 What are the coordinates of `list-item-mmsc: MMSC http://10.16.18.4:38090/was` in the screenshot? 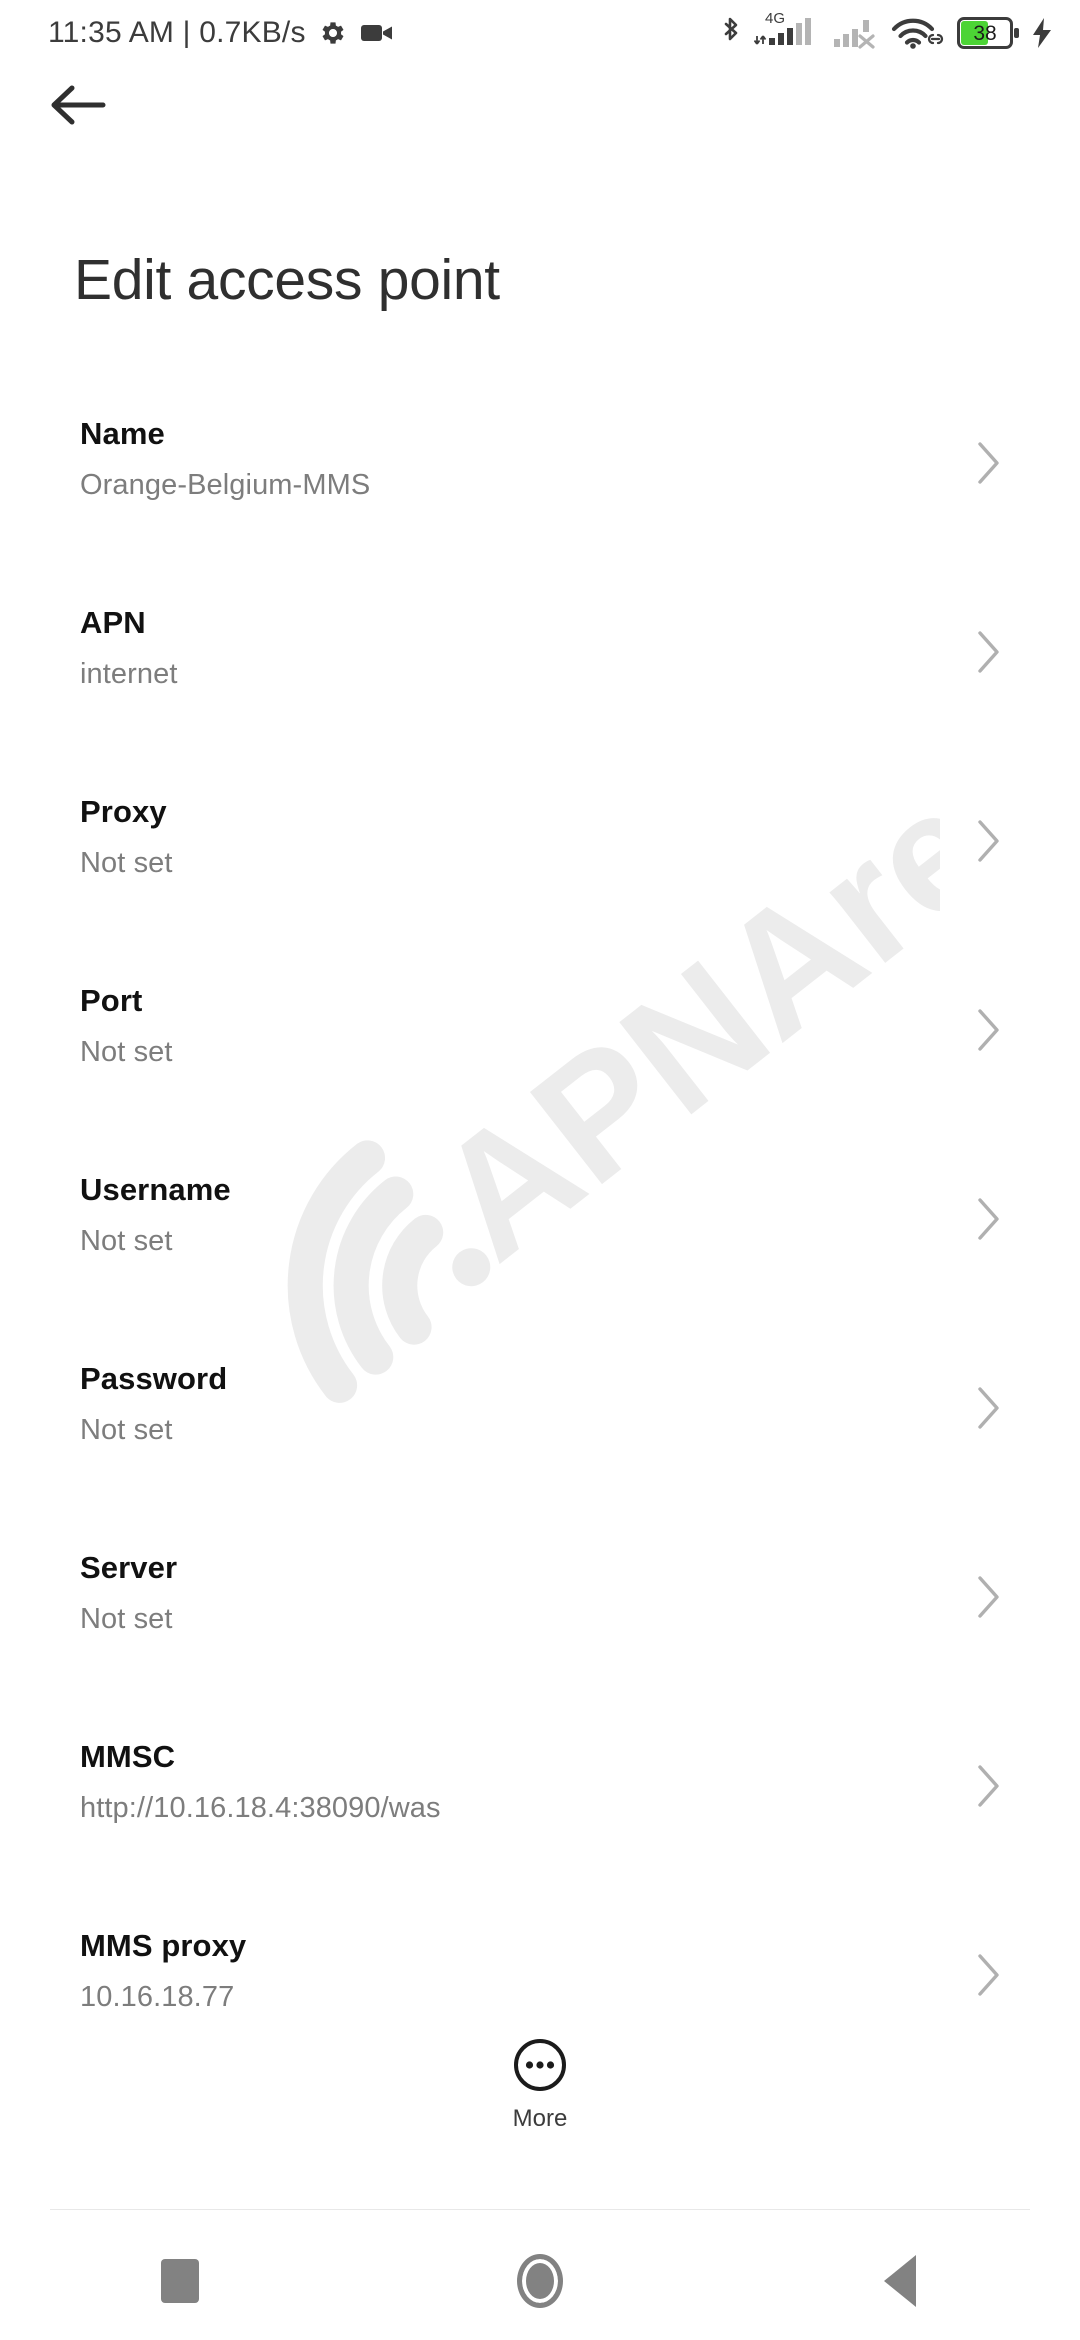 It's located at (540, 1829).